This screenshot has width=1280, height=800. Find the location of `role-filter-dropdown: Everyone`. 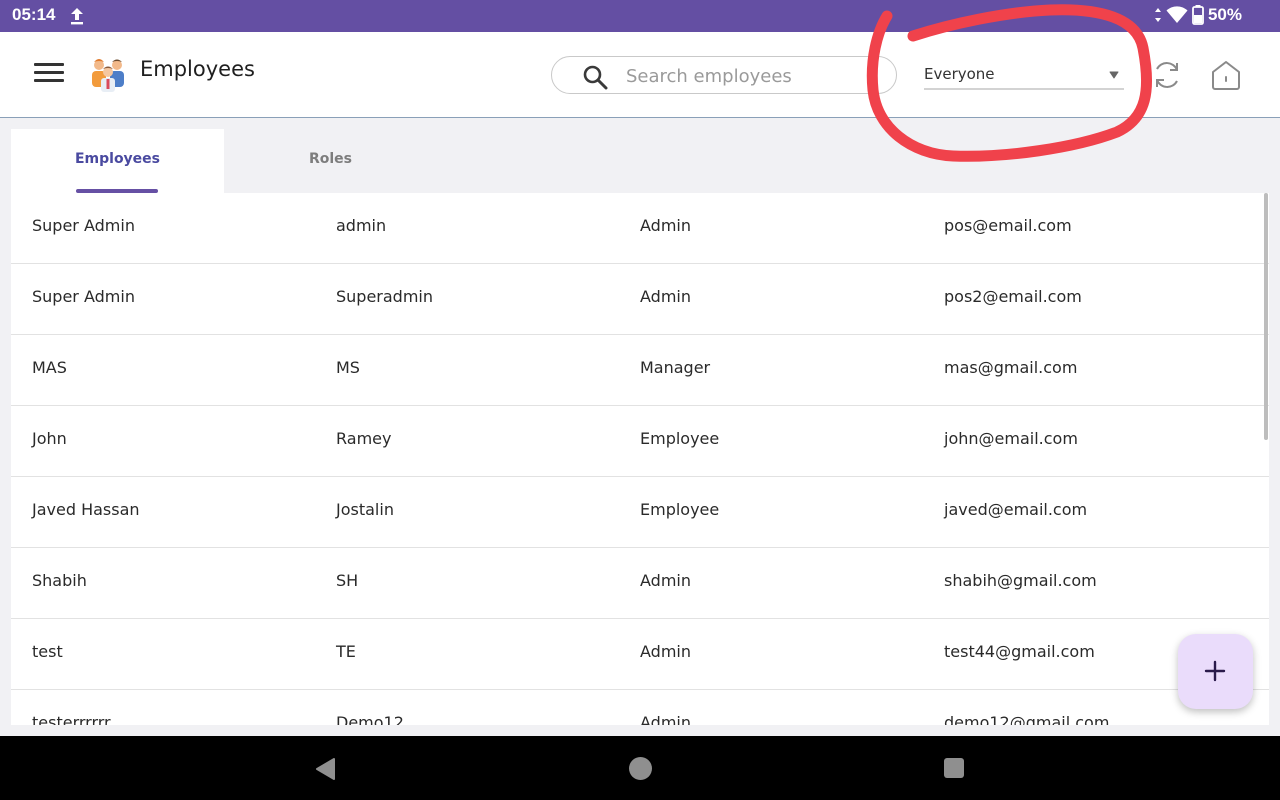

role-filter-dropdown: Everyone is located at coordinates (1024, 76).